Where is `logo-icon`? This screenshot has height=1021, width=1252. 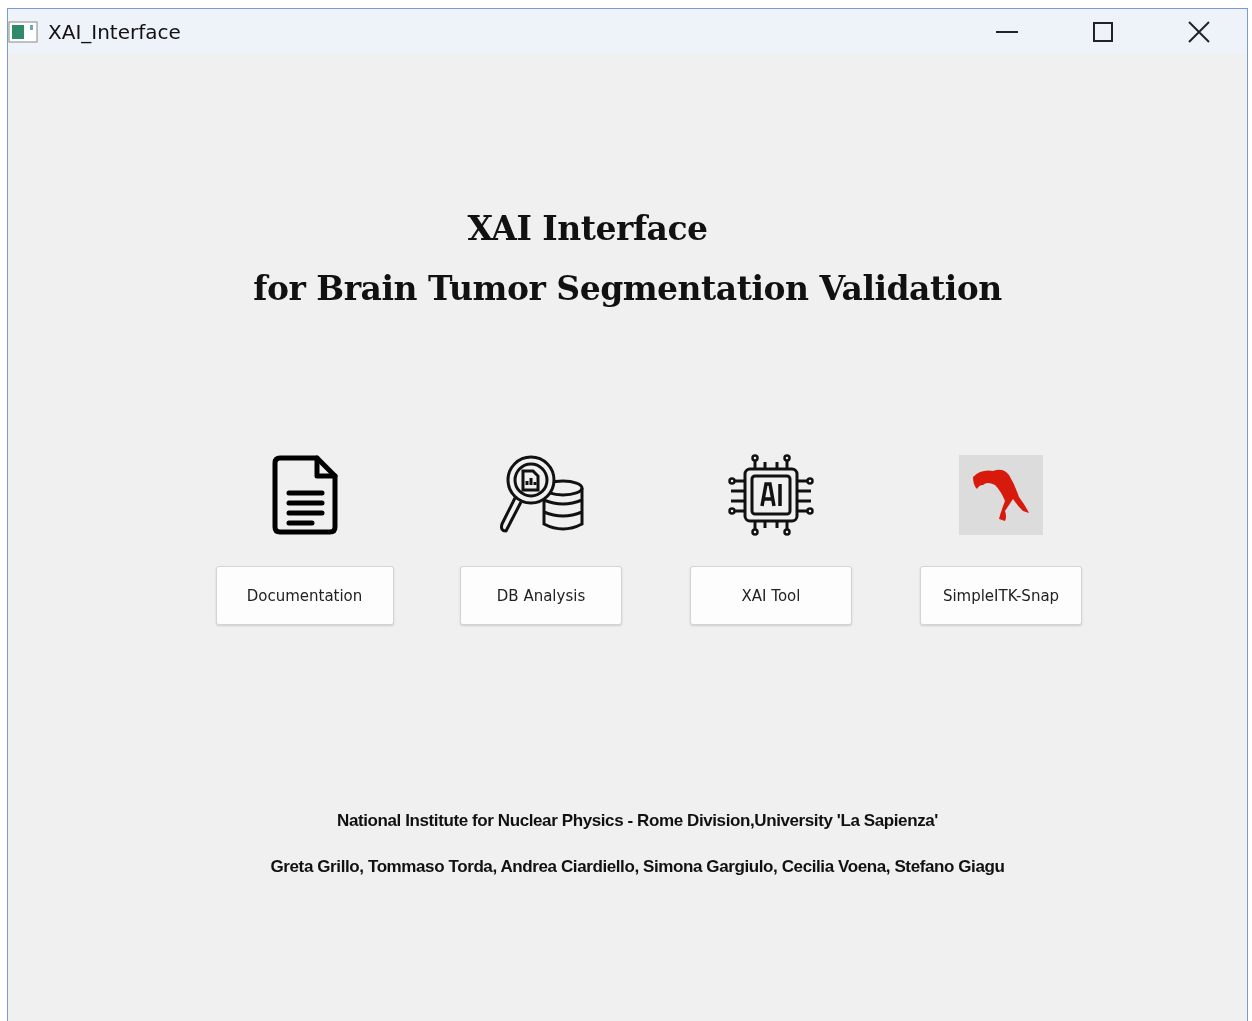
logo-icon is located at coordinates (1001, 495).